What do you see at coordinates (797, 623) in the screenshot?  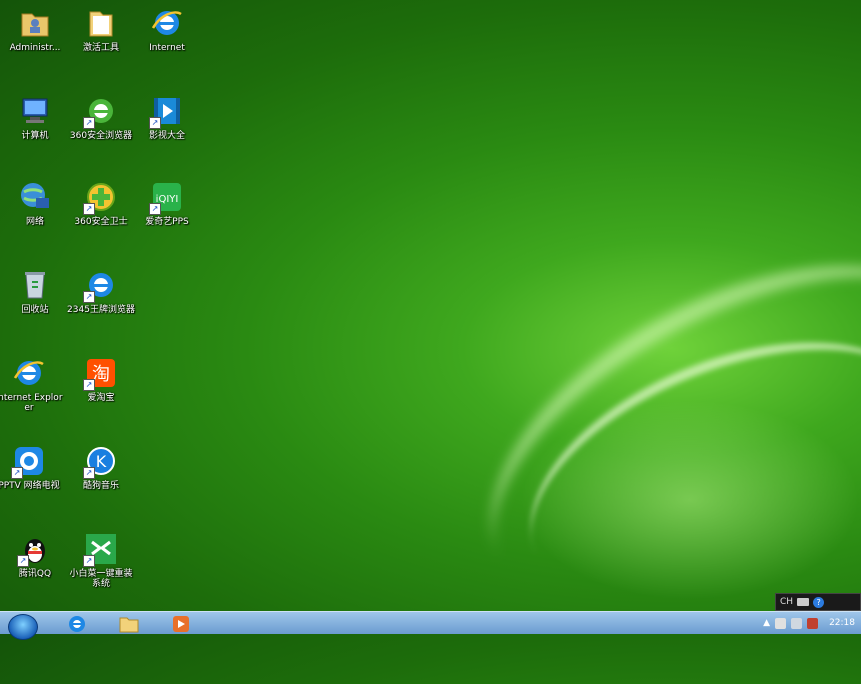 I see `network-tray-icon` at bounding box center [797, 623].